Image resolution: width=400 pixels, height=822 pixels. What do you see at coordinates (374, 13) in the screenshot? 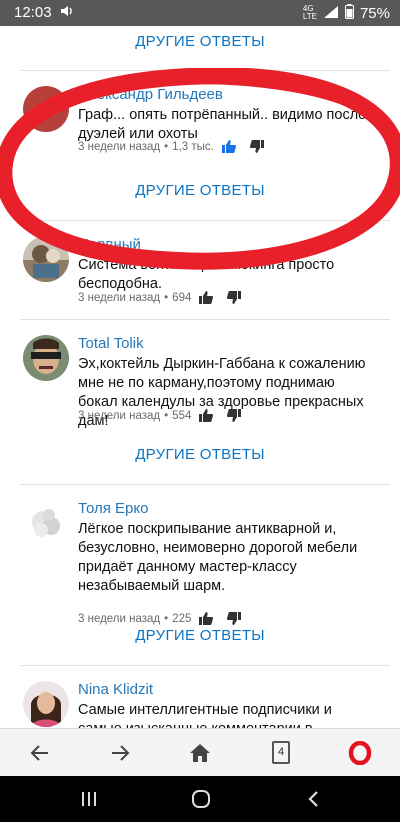
I see `battery-percent: 75%` at bounding box center [374, 13].